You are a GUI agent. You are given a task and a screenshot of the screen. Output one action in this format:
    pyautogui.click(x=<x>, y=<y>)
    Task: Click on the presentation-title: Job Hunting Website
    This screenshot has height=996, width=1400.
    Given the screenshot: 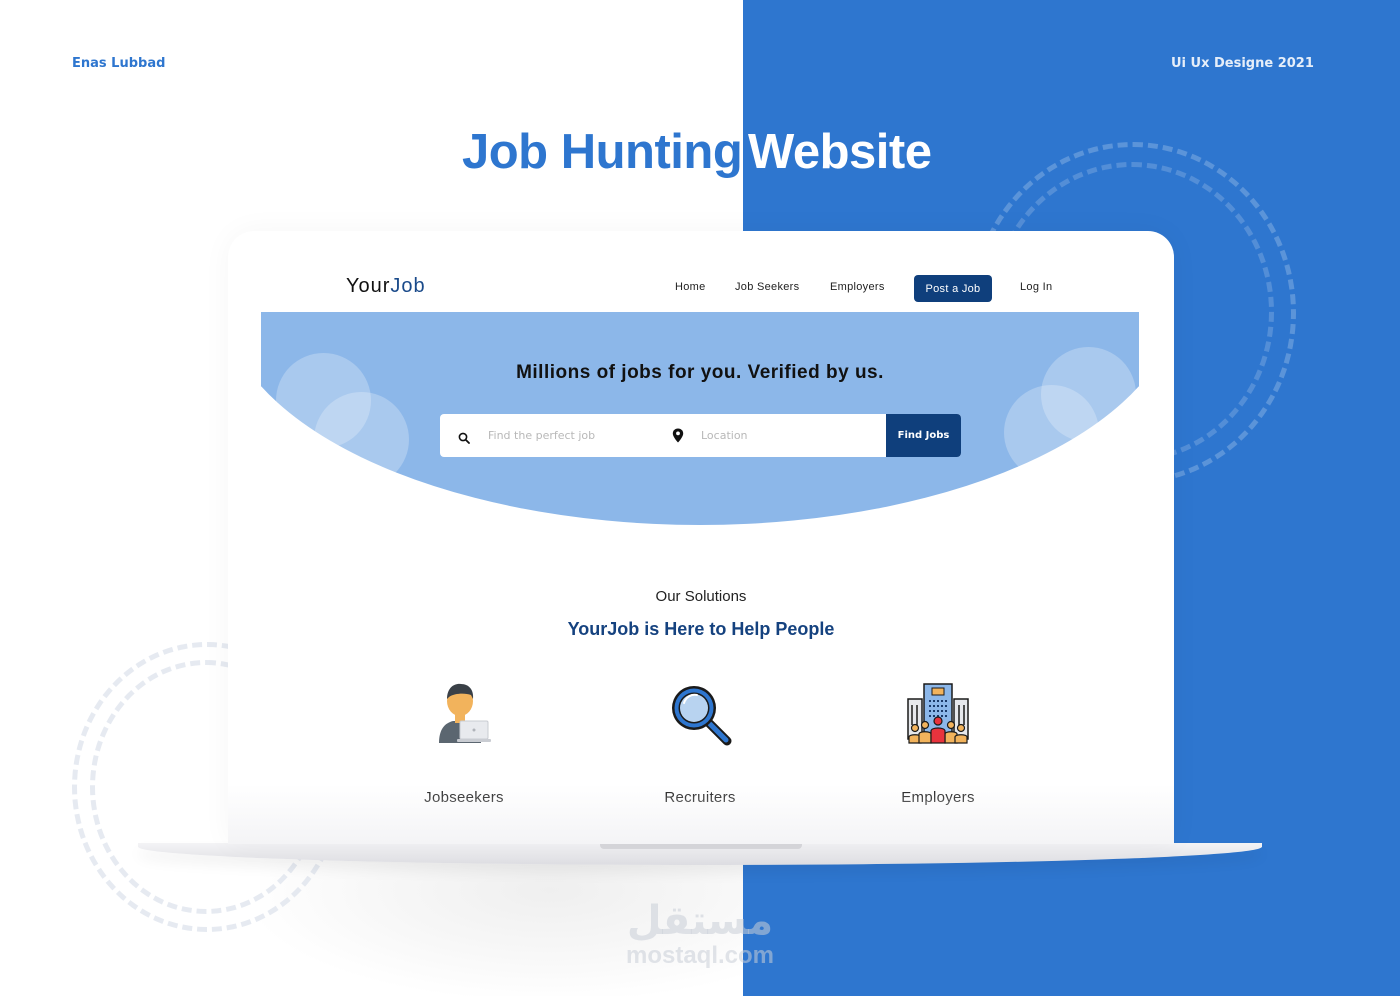 What is the action you would take?
    pyautogui.click(x=700, y=156)
    